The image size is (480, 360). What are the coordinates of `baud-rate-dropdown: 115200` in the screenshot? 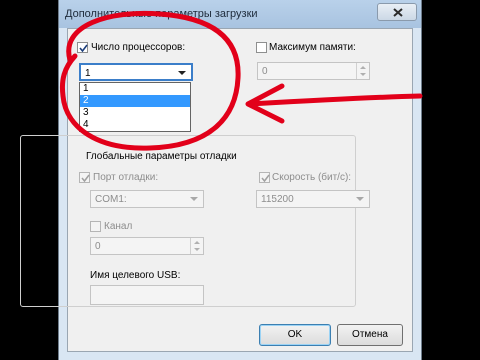 It's located at (313, 199).